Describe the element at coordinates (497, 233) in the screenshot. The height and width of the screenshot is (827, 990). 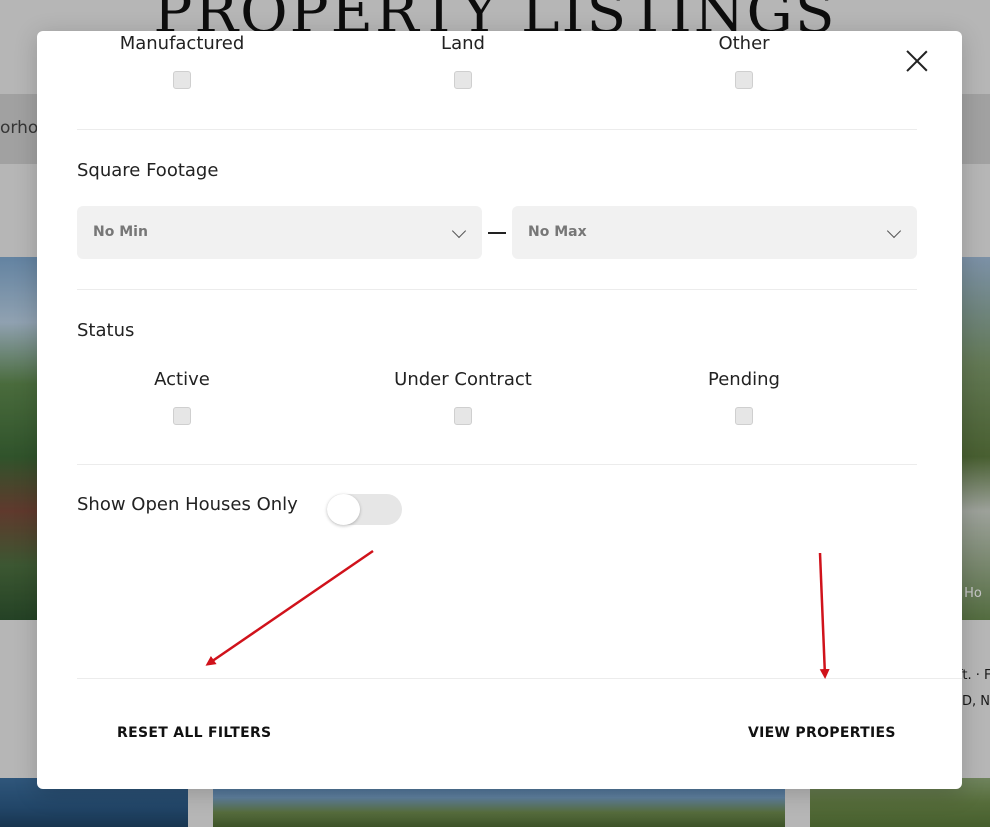
I see `range-dash` at that location.